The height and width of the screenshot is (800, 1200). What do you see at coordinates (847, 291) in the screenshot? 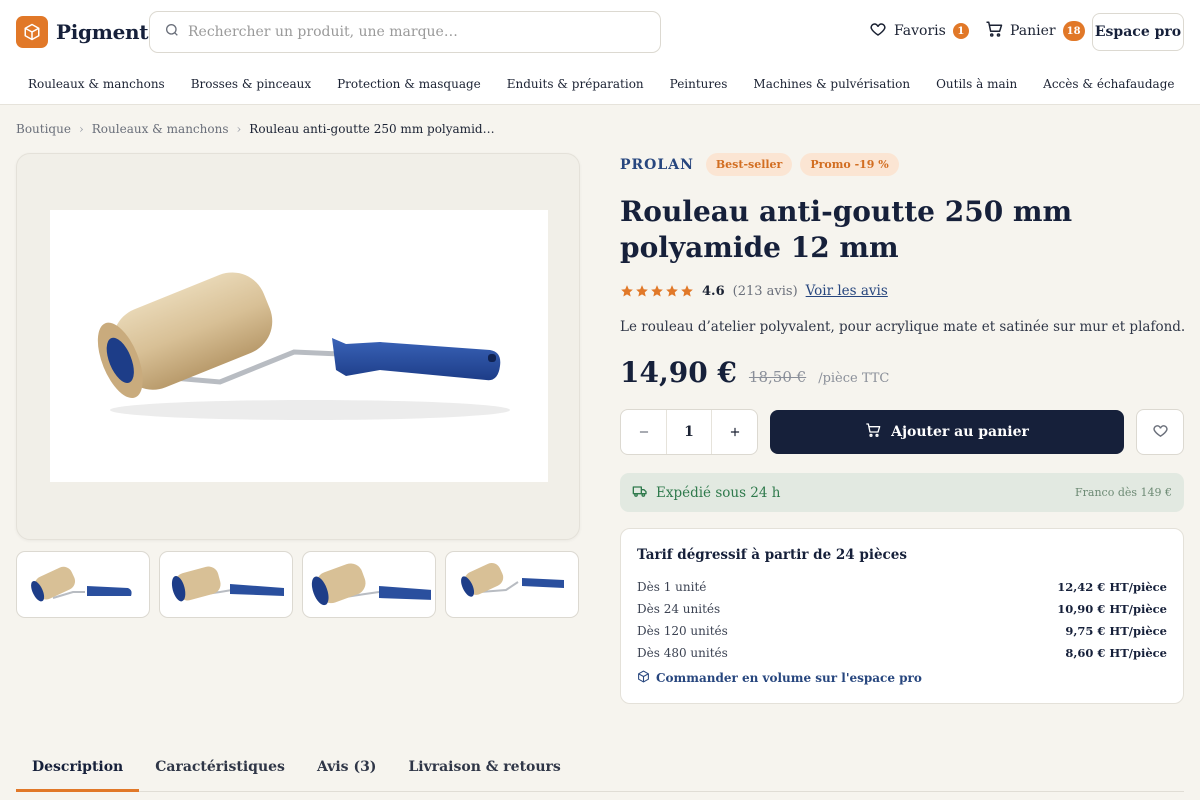
I see `reviews-link: Voir les avis` at bounding box center [847, 291].